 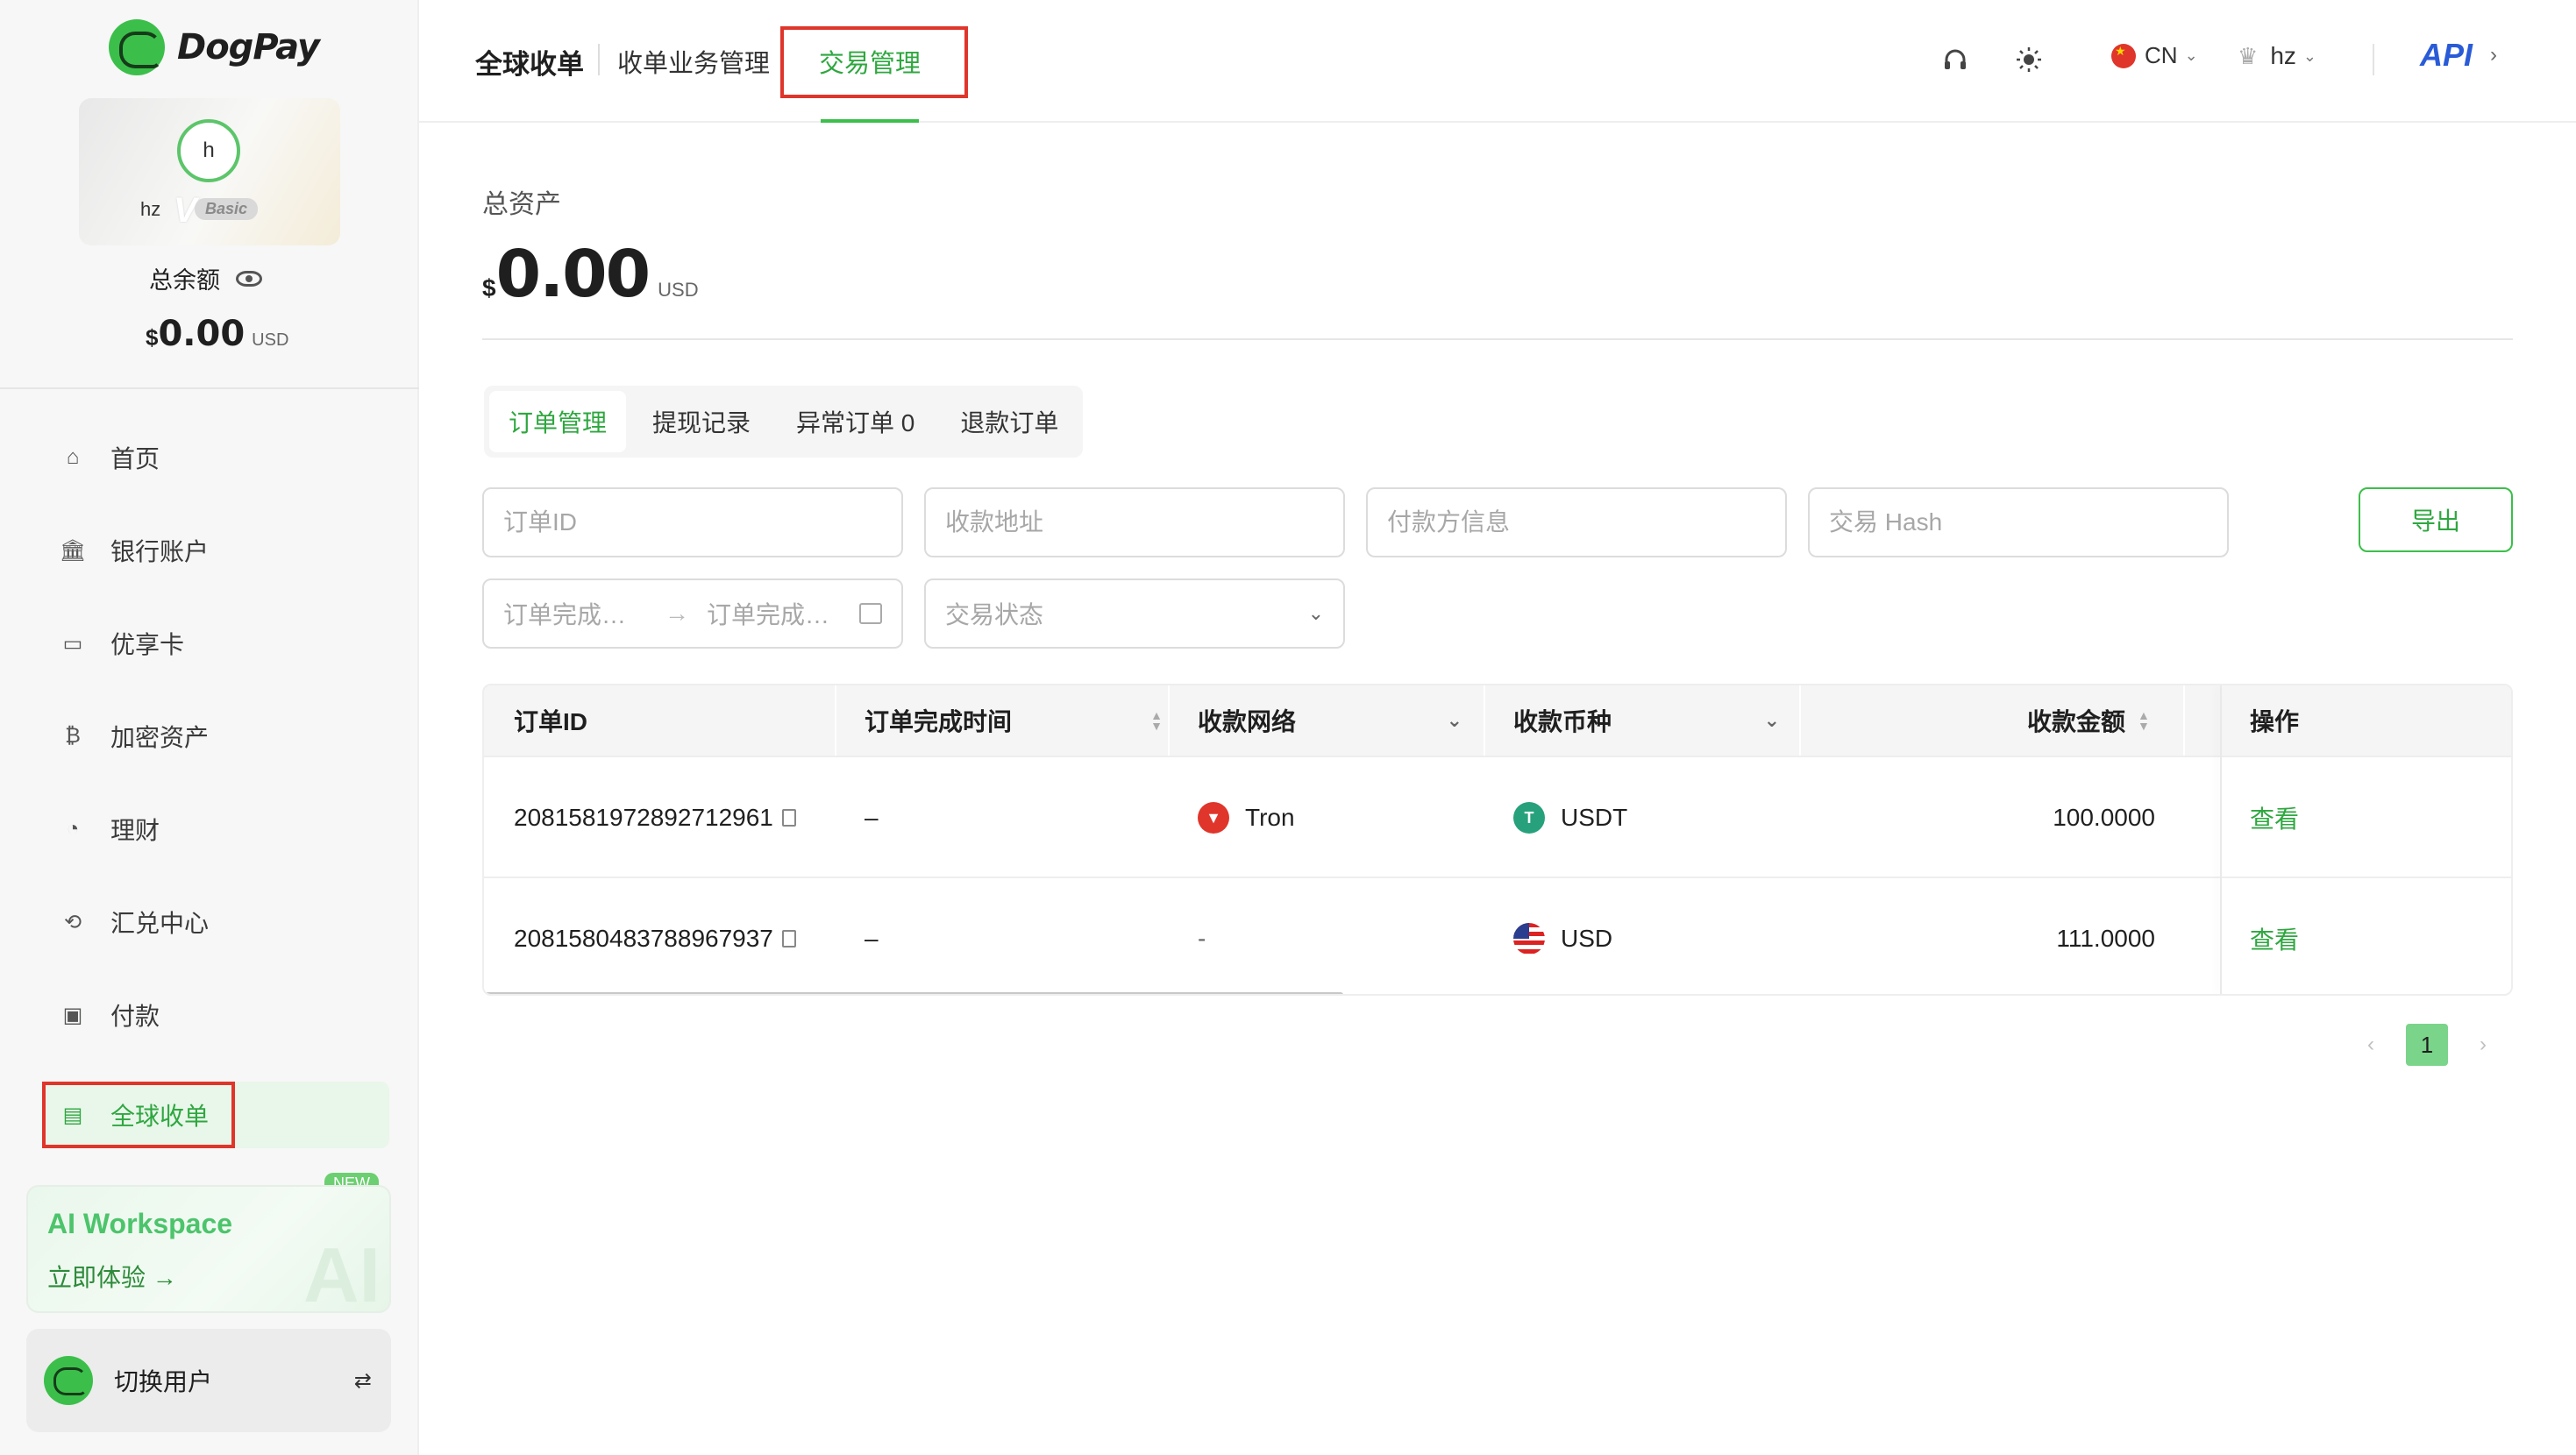 I want to click on balance-label-row: 总余额, so click(x=205, y=278).